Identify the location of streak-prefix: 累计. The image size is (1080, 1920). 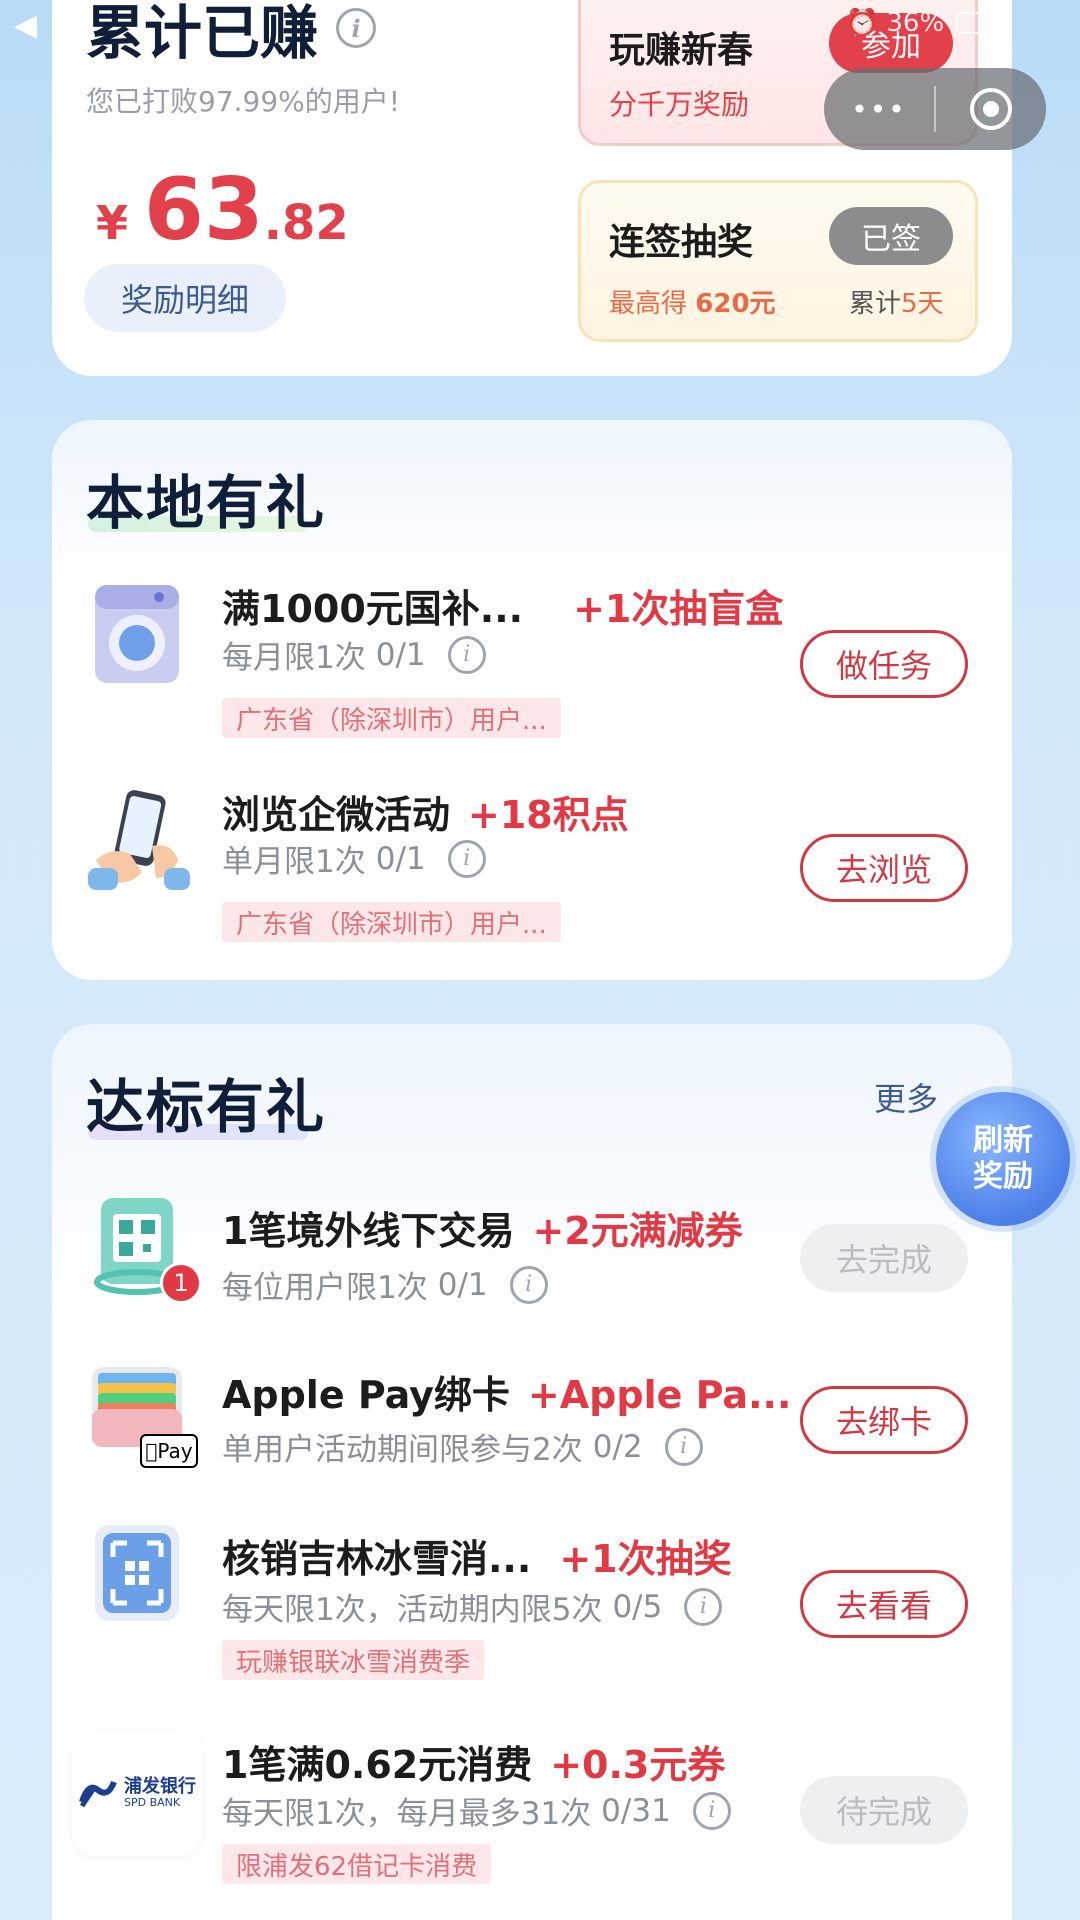
(875, 304).